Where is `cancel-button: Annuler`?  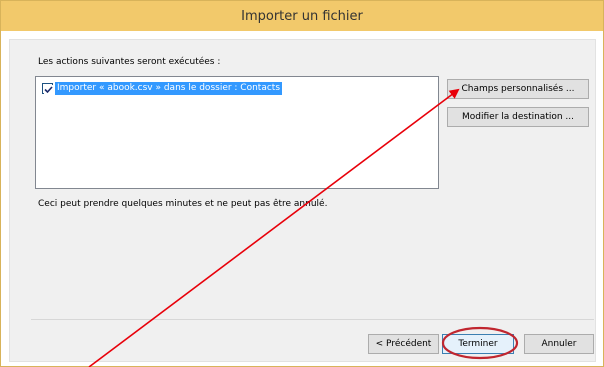 cancel-button: Annuler is located at coordinates (559, 344).